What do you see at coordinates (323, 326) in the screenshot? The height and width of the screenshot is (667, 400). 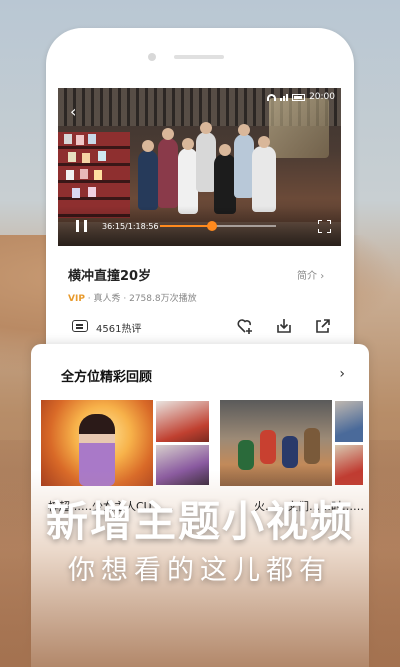 I see `share-icon` at bounding box center [323, 326].